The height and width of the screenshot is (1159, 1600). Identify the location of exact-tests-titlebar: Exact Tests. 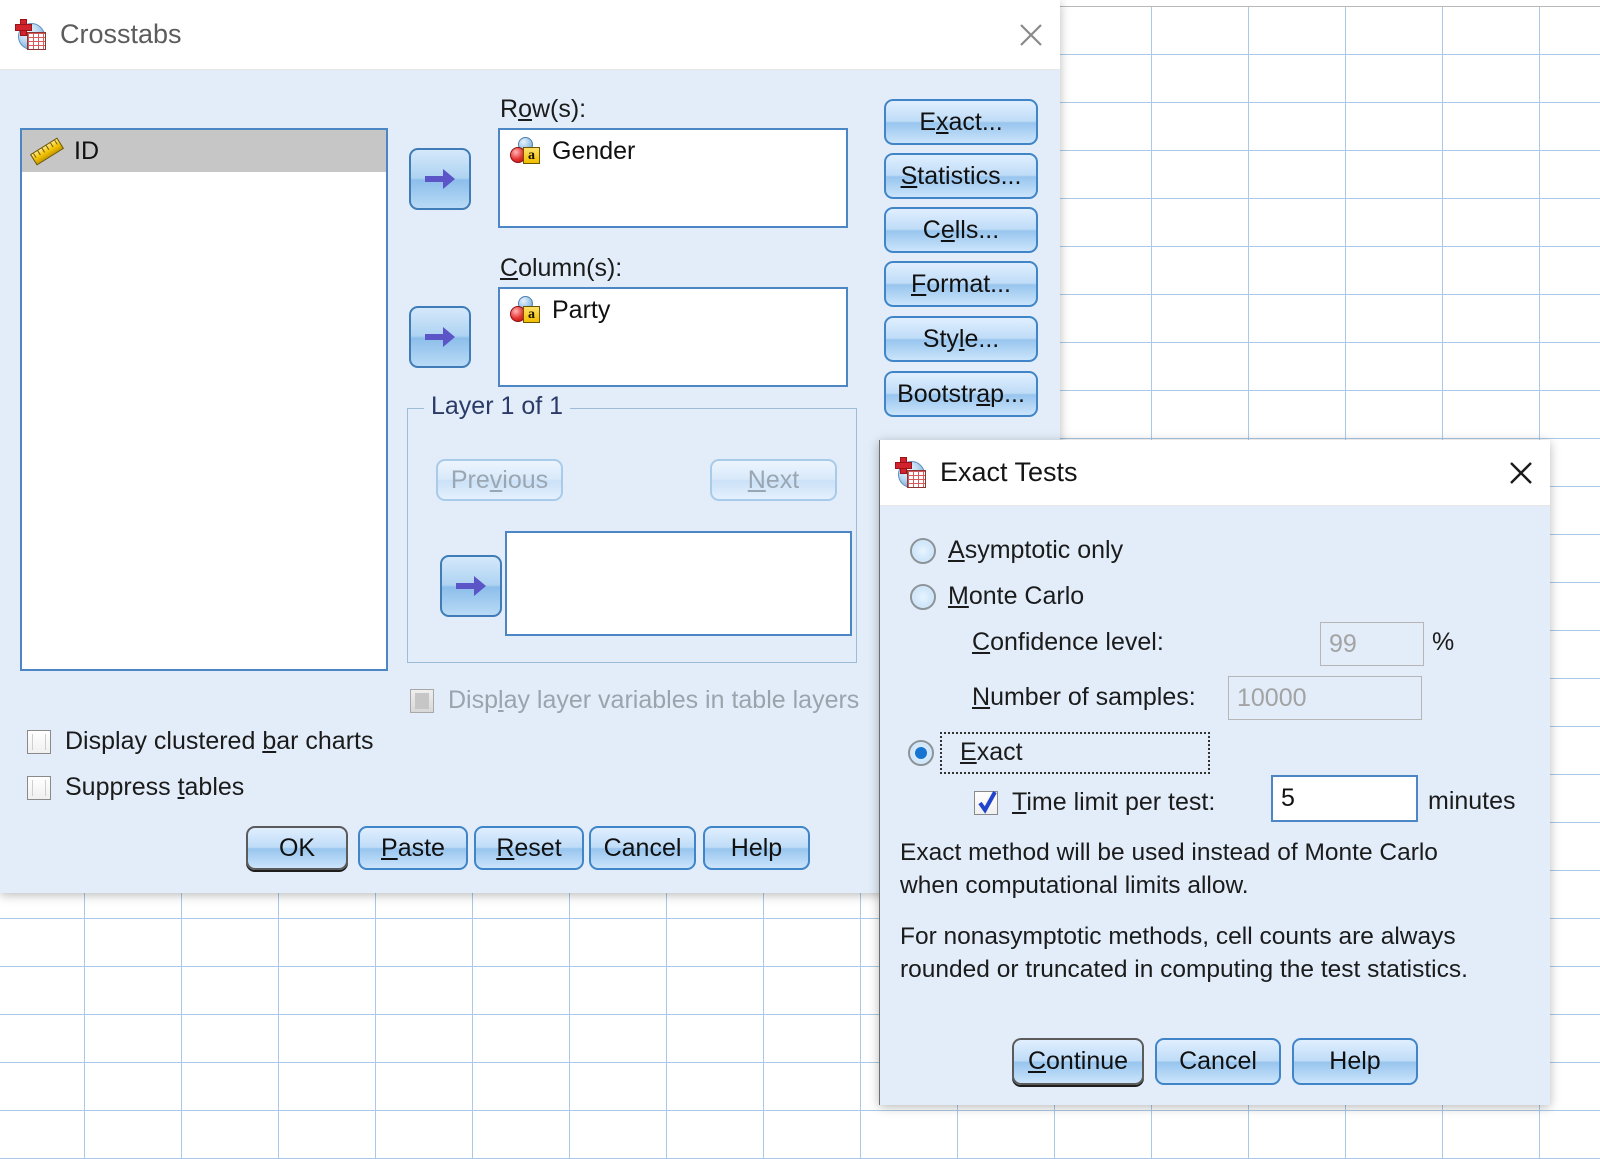
(1215, 473).